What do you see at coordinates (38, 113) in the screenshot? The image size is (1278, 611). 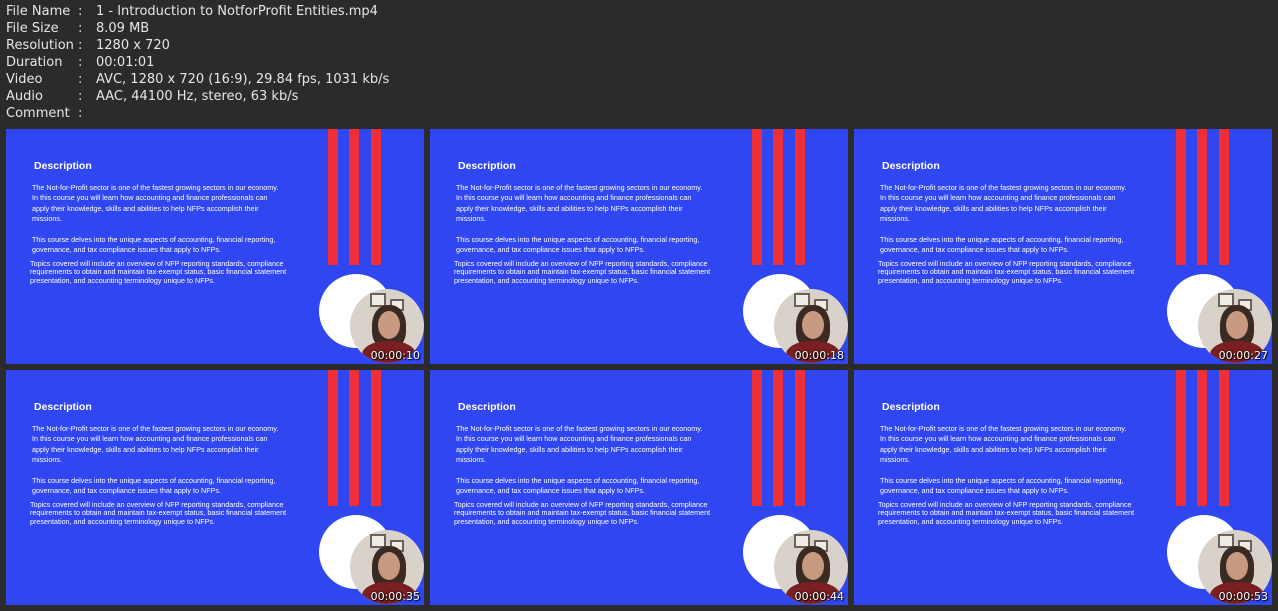 I see `meta-key: Comment` at bounding box center [38, 113].